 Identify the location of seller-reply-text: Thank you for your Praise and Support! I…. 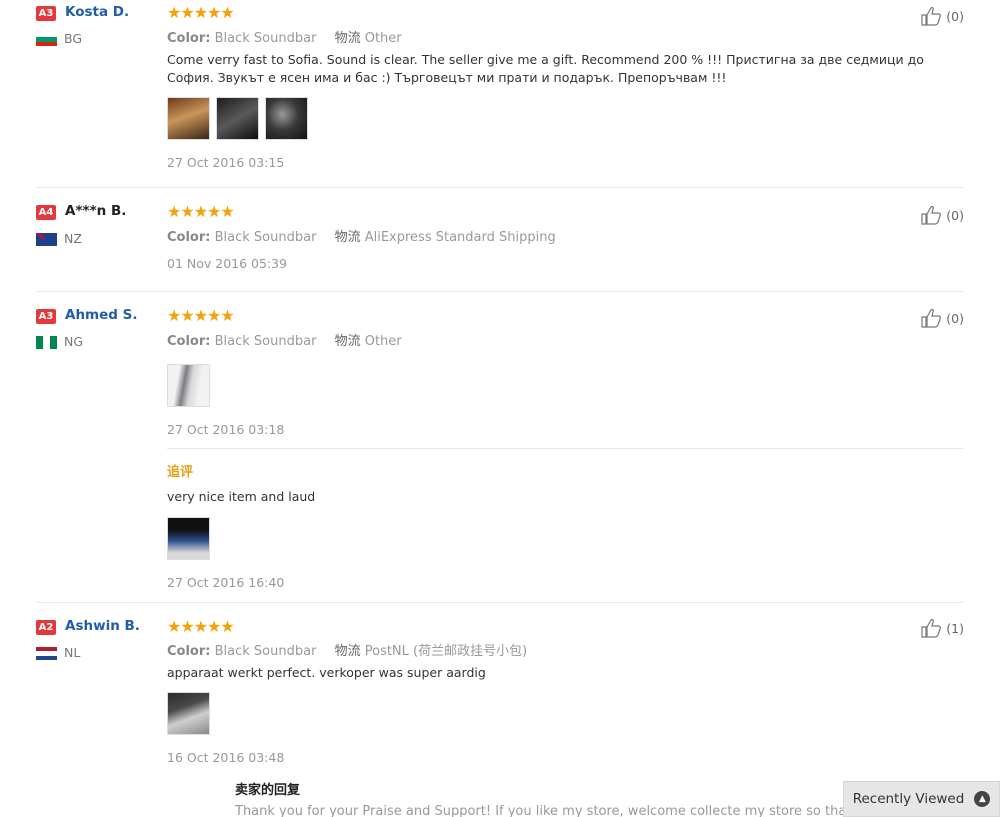
(571, 810).